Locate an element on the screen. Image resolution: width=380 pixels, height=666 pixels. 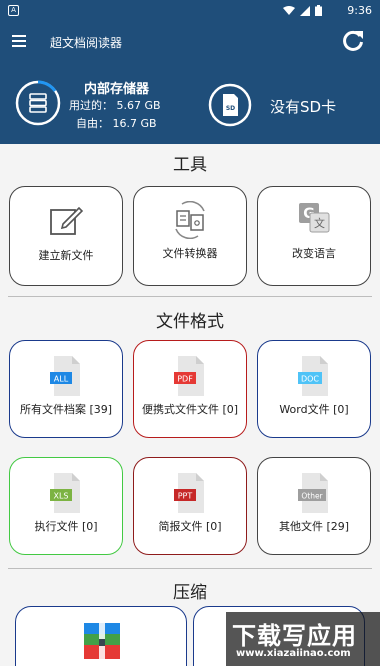
internal-storage-title: 内部存储器 is located at coordinates (117, 89).